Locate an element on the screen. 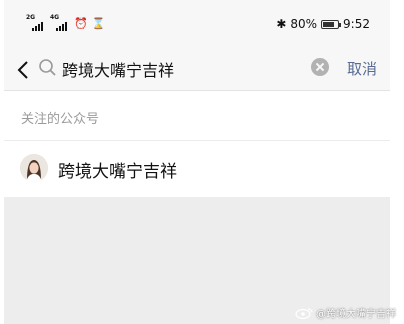 This screenshot has height=324, width=404. section-header: 关注的公众号 is located at coordinates (197, 116).